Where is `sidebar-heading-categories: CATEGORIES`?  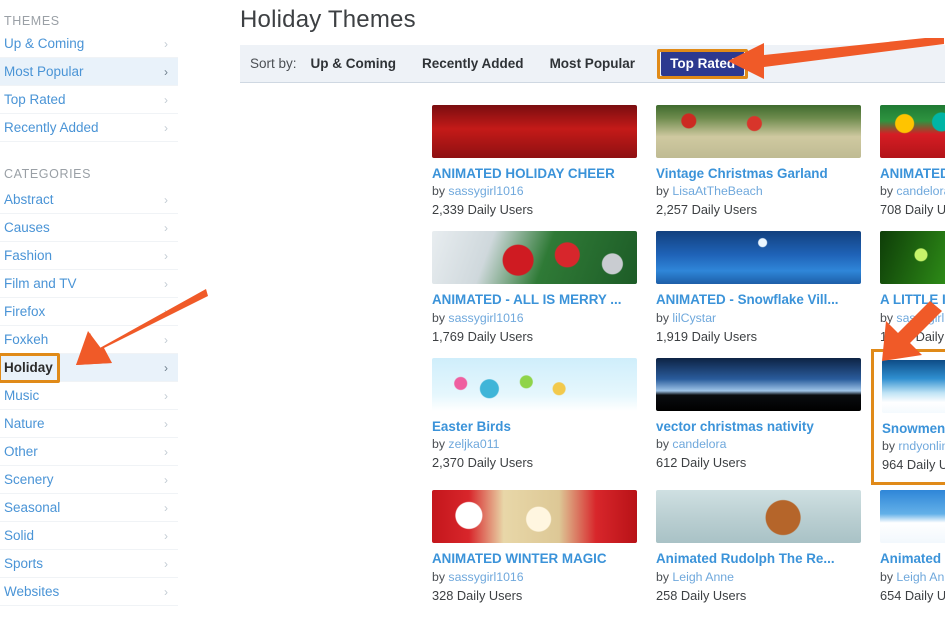 sidebar-heading-categories: CATEGORIES is located at coordinates (48, 174).